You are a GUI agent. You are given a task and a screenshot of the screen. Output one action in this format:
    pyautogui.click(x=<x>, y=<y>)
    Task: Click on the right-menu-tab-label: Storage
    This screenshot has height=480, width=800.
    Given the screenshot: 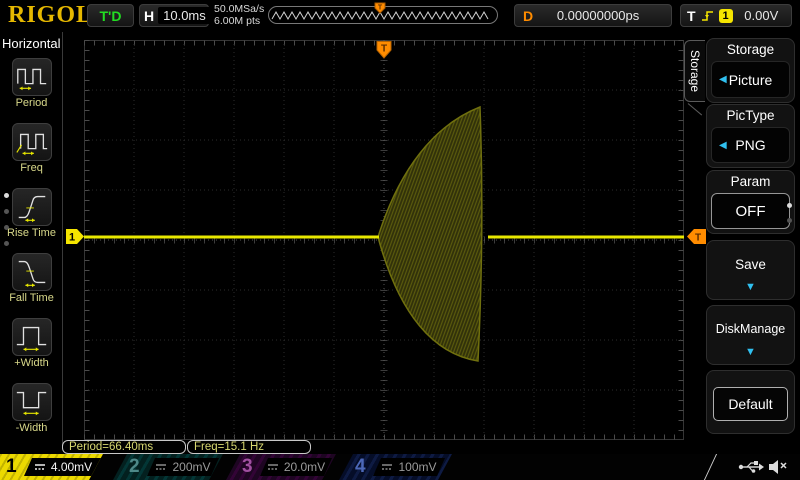 What is the action you would take?
    pyautogui.click(x=695, y=71)
    